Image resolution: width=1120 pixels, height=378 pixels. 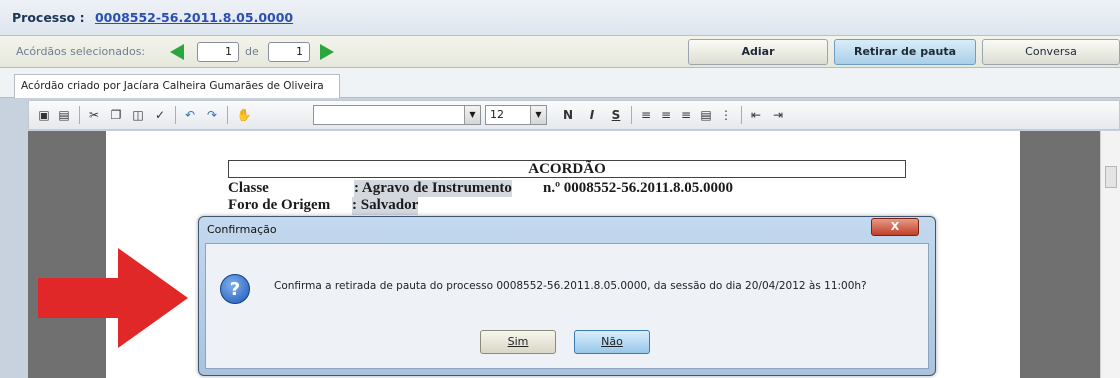 What do you see at coordinates (385, 206) in the screenshot?
I see `foro-value: : Salvador` at bounding box center [385, 206].